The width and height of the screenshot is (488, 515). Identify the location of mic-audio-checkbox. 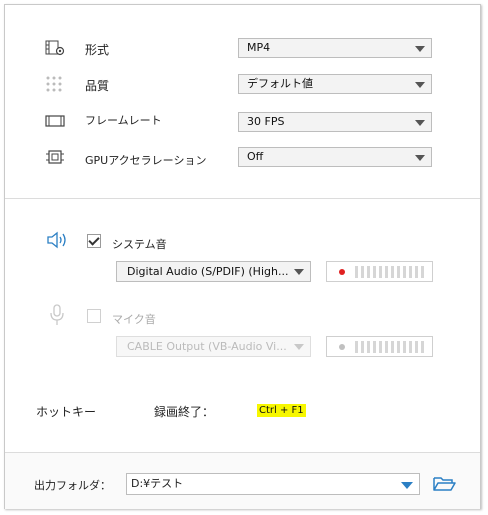
(94, 316).